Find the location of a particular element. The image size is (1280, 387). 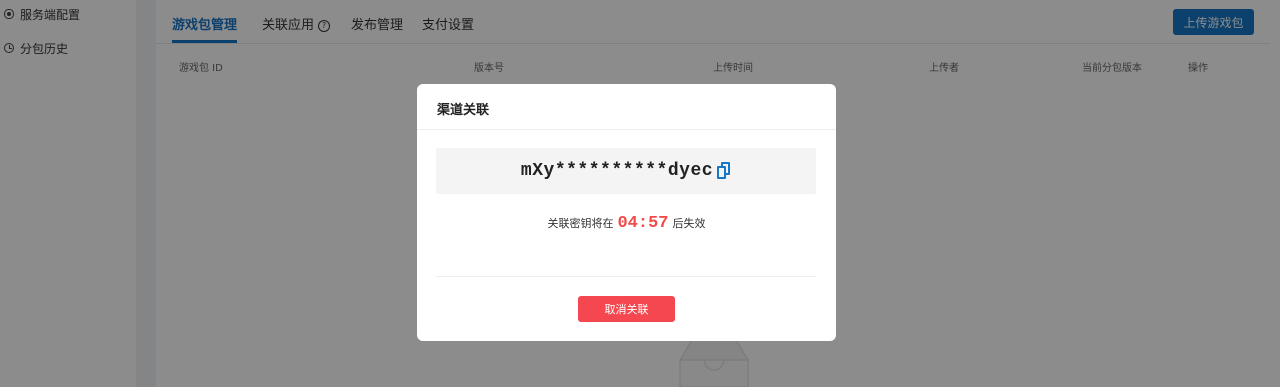

expiry-prefix: 关联密钥将在 is located at coordinates (580, 223).